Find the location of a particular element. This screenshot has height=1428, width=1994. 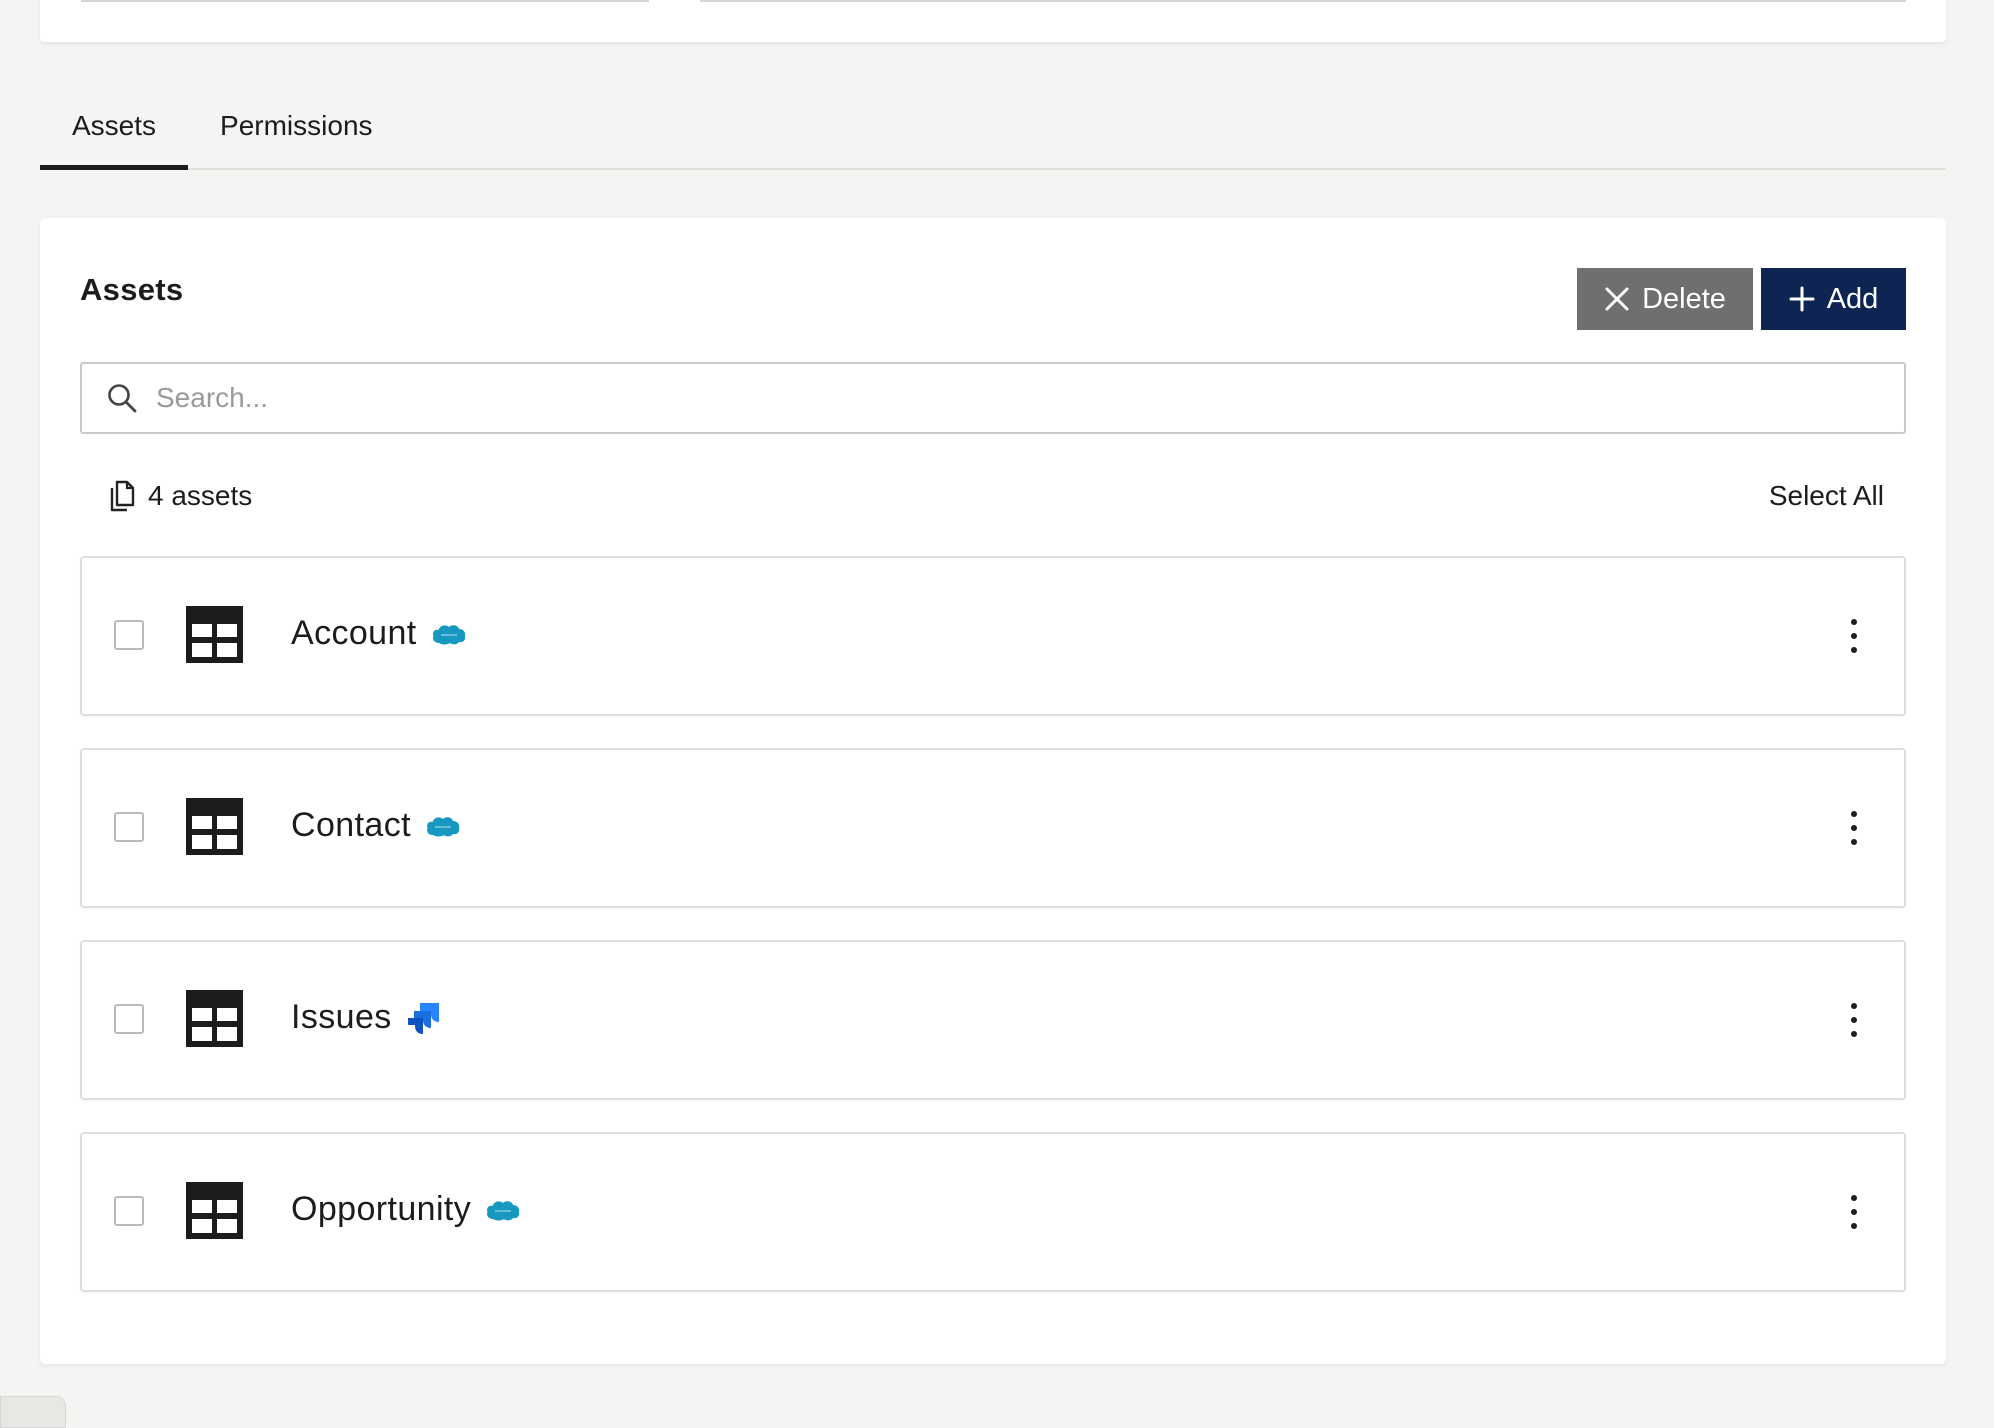

delete-button: Delete is located at coordinates (1665, 299).